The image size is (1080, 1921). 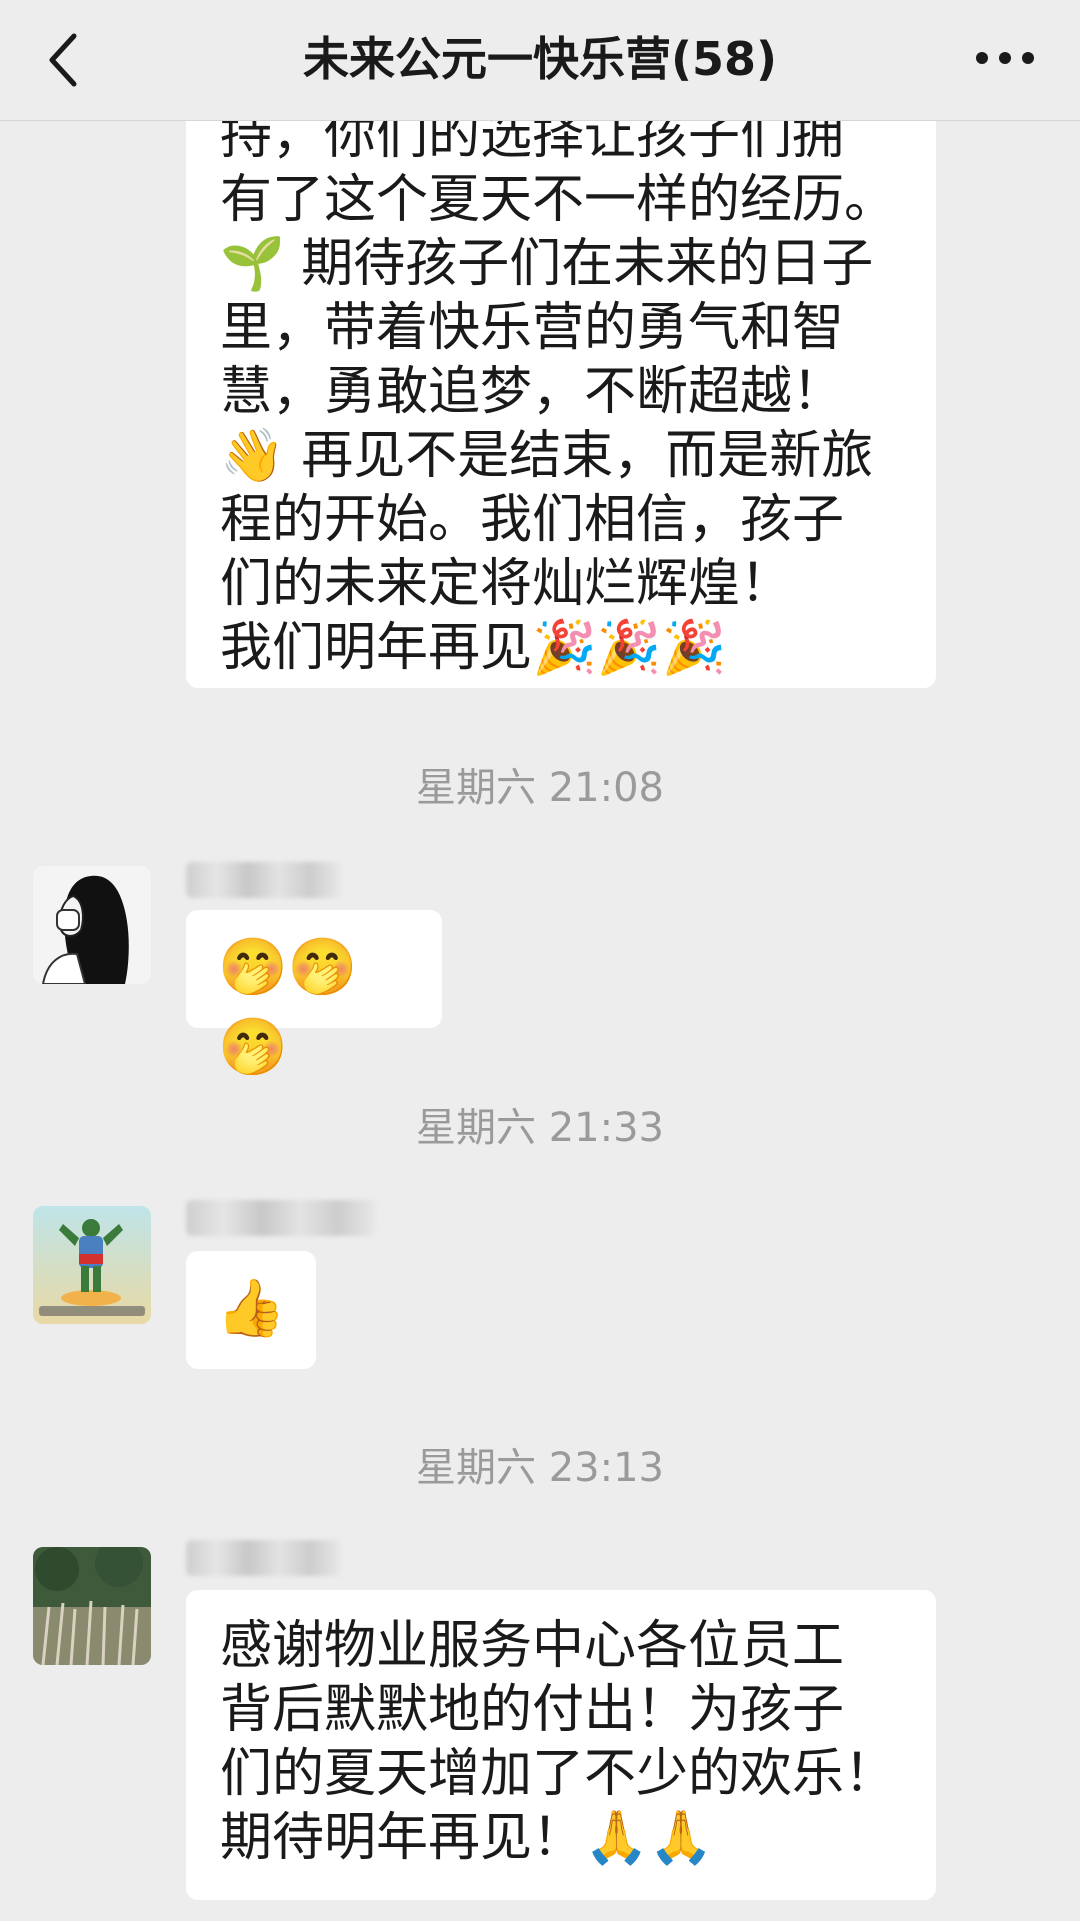 I want to click on chevron-left-icon, so click(x=63, y=60).